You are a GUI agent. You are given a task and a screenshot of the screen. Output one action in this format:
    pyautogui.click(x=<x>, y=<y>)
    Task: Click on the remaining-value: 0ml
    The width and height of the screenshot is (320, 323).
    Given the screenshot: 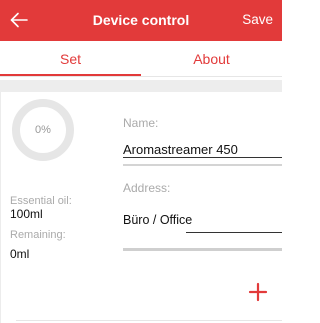 What is the action you would take?
    pyautogui.click(x=20, y=254)
    